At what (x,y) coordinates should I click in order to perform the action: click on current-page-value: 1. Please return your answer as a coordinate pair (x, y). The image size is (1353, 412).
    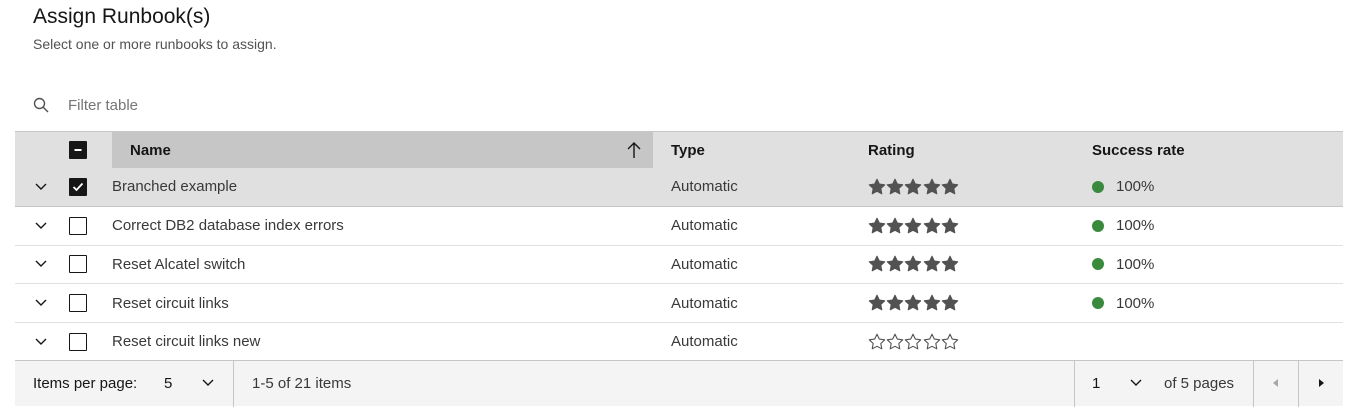
    Looking at the image, I should click on (1096, 383).